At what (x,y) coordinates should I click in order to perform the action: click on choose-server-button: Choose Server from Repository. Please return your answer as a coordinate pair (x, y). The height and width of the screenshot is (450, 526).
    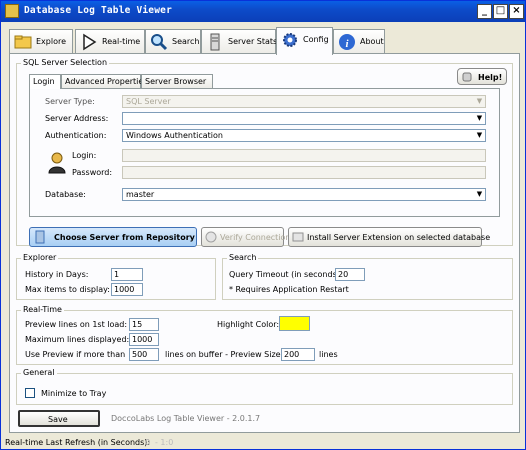
    Looking at the image, I should click on (113, 237).